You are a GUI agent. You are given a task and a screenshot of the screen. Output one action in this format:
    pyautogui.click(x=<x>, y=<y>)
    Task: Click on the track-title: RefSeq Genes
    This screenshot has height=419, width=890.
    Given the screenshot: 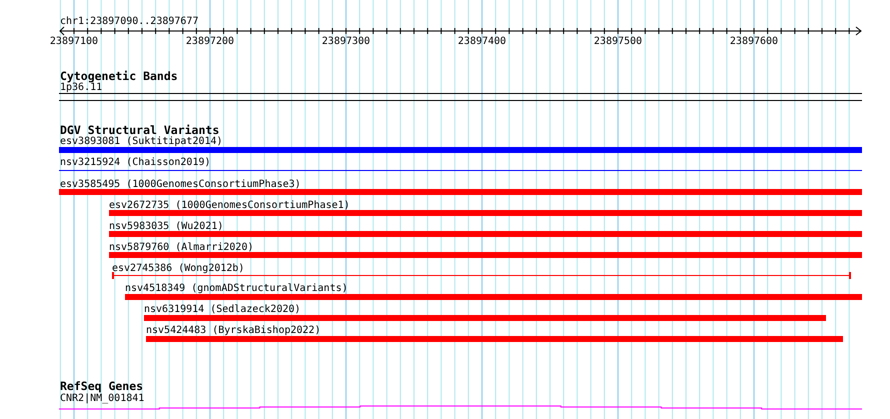 What is the action you would take?
    pyautogui.click(x=102, y=386)
    